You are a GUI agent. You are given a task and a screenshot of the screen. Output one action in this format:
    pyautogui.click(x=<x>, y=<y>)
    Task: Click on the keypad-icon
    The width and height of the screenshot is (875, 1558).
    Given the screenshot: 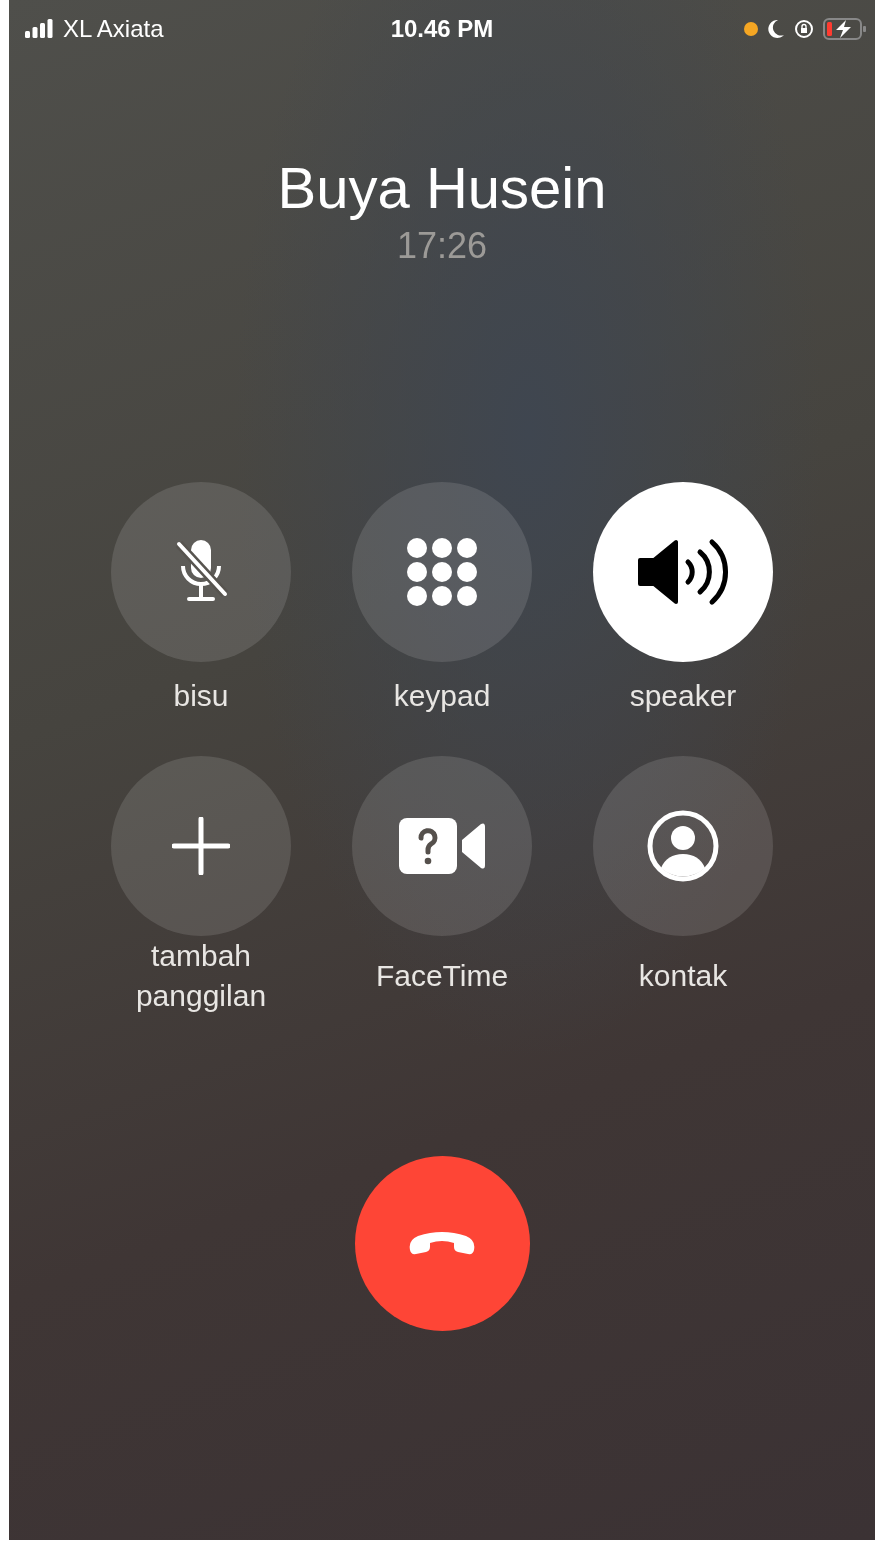 What is the action you would take?
    pyautogui.click(x=442, y=572)
    